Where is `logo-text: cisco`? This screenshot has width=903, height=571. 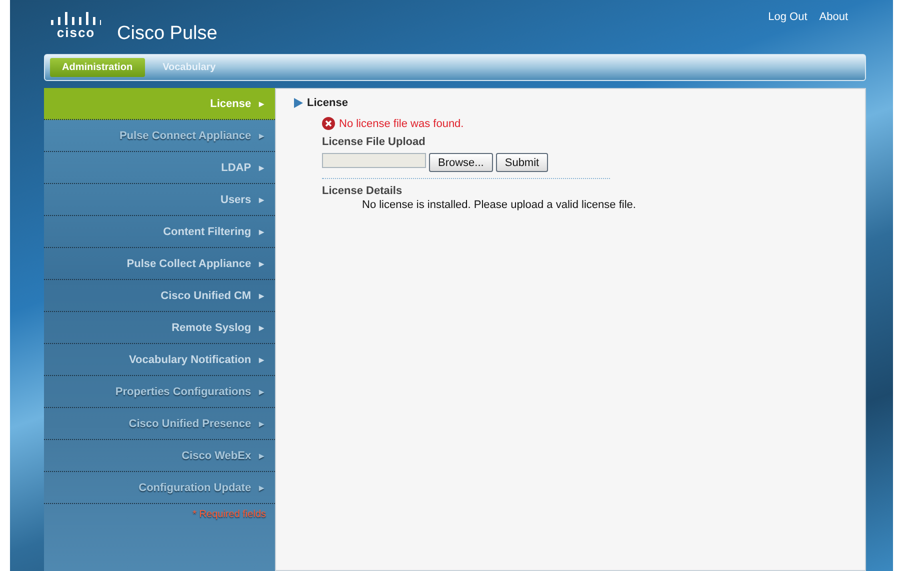 logo-text: cisco is located at coordinates (76, 33).